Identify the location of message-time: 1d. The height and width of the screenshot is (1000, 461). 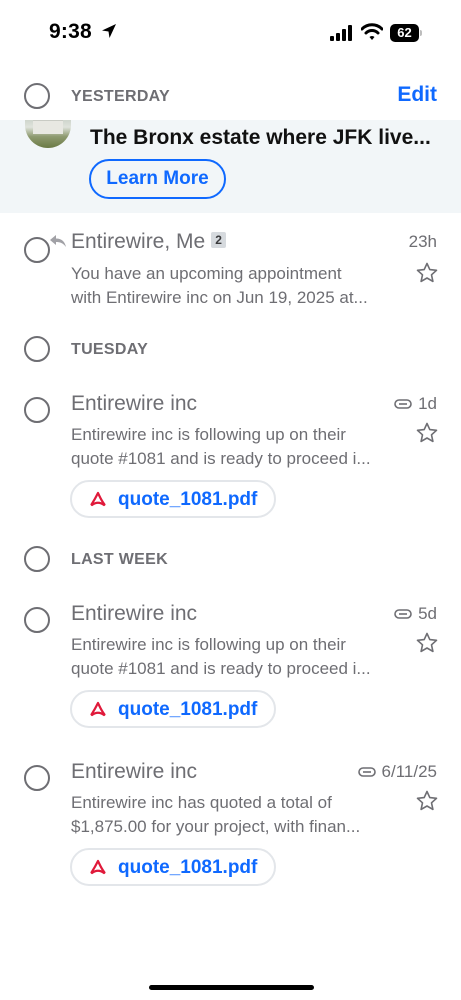
(427, 403).